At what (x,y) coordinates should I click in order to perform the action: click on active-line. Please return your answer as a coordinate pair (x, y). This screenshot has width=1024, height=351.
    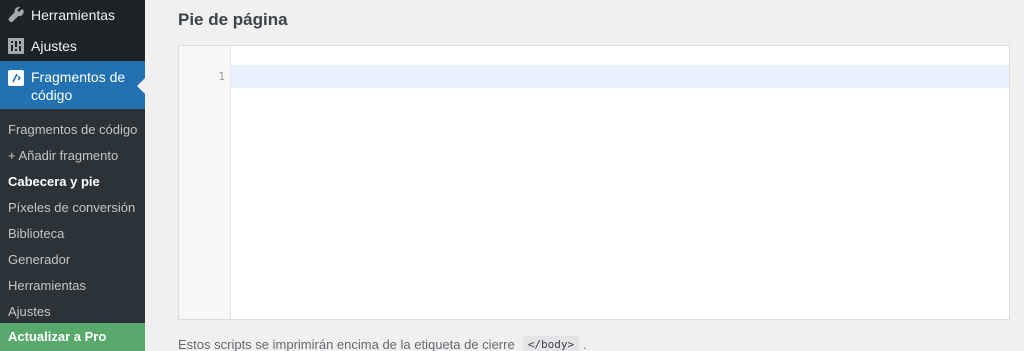
    Looking at the image, I should click on (620, 76).